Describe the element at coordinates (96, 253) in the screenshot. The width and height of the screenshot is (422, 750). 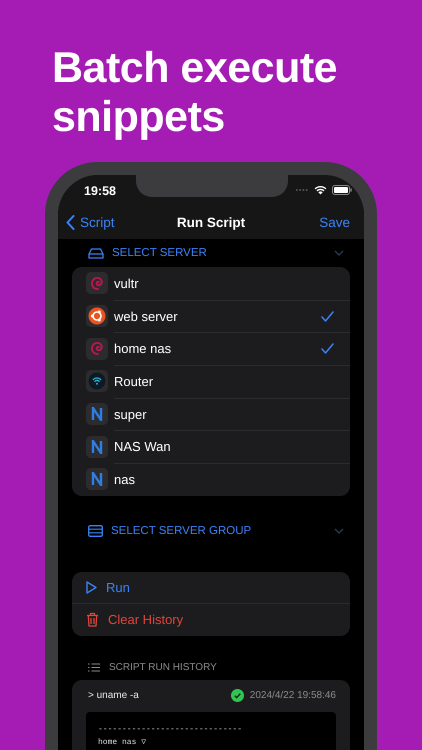
I see `server-icon` at that location.